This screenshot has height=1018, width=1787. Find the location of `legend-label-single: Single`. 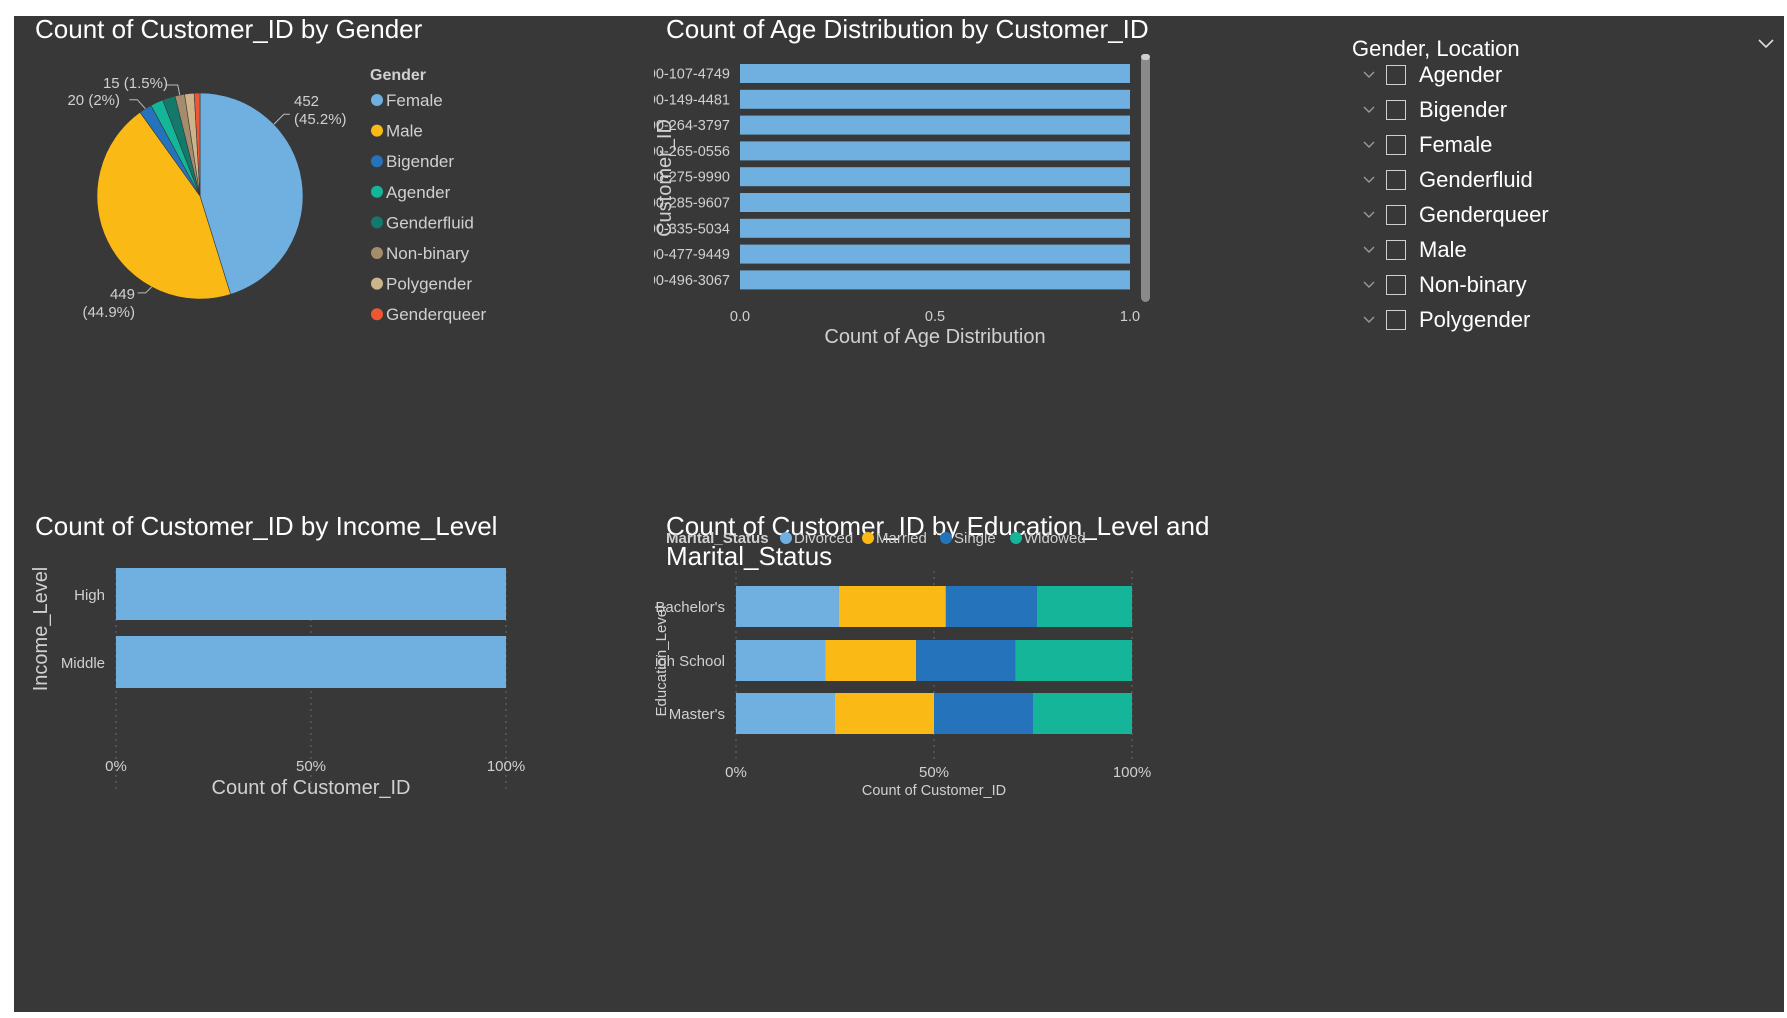

legend-label-single: Single is located at coordinates (975, 538).